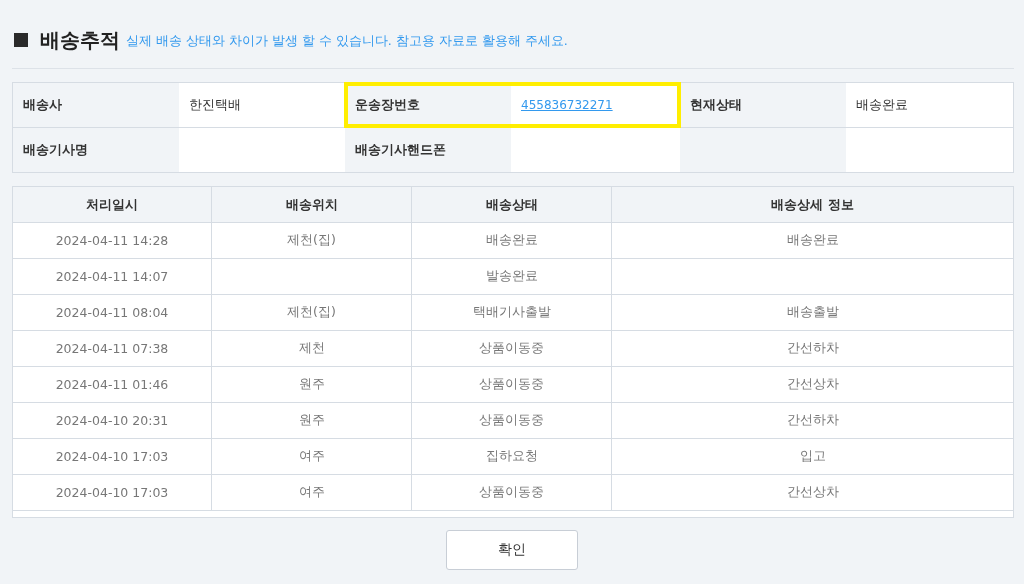 This screenshot has width=1024, height=584. I want to click on table-cell: 2024-04-11 14:07, so click(112, 276).